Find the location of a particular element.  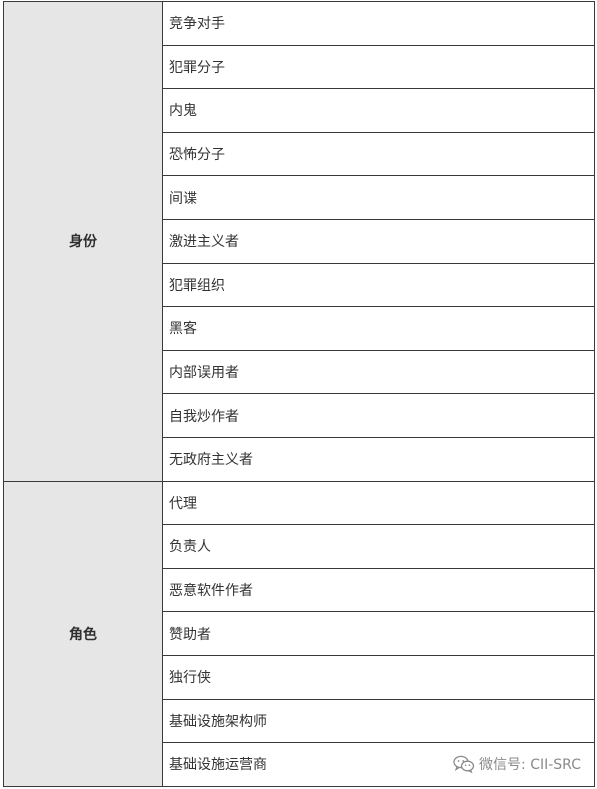

item-cell: 间谍 is located at coordinates (378, 197).